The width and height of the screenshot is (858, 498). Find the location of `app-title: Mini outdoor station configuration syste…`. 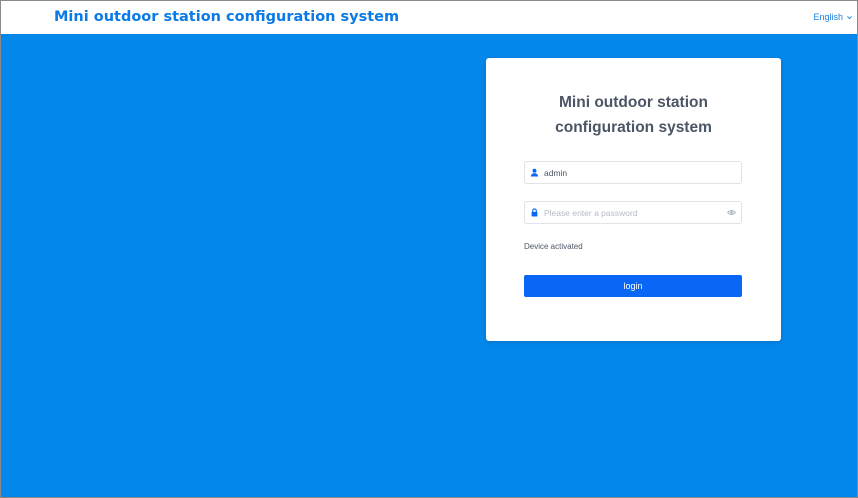

app-title: Mini outdoor station configuration syste… is located at coordinates (227, 17).